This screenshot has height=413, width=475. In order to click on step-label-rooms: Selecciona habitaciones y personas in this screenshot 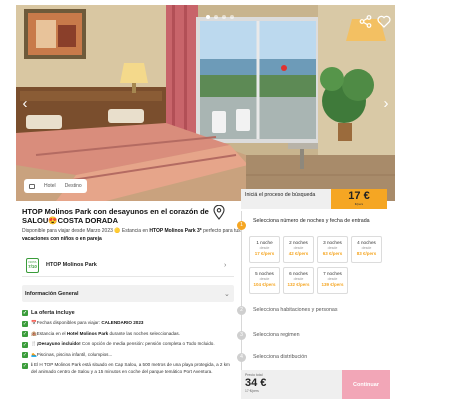, I will do `click(318, 310)`.